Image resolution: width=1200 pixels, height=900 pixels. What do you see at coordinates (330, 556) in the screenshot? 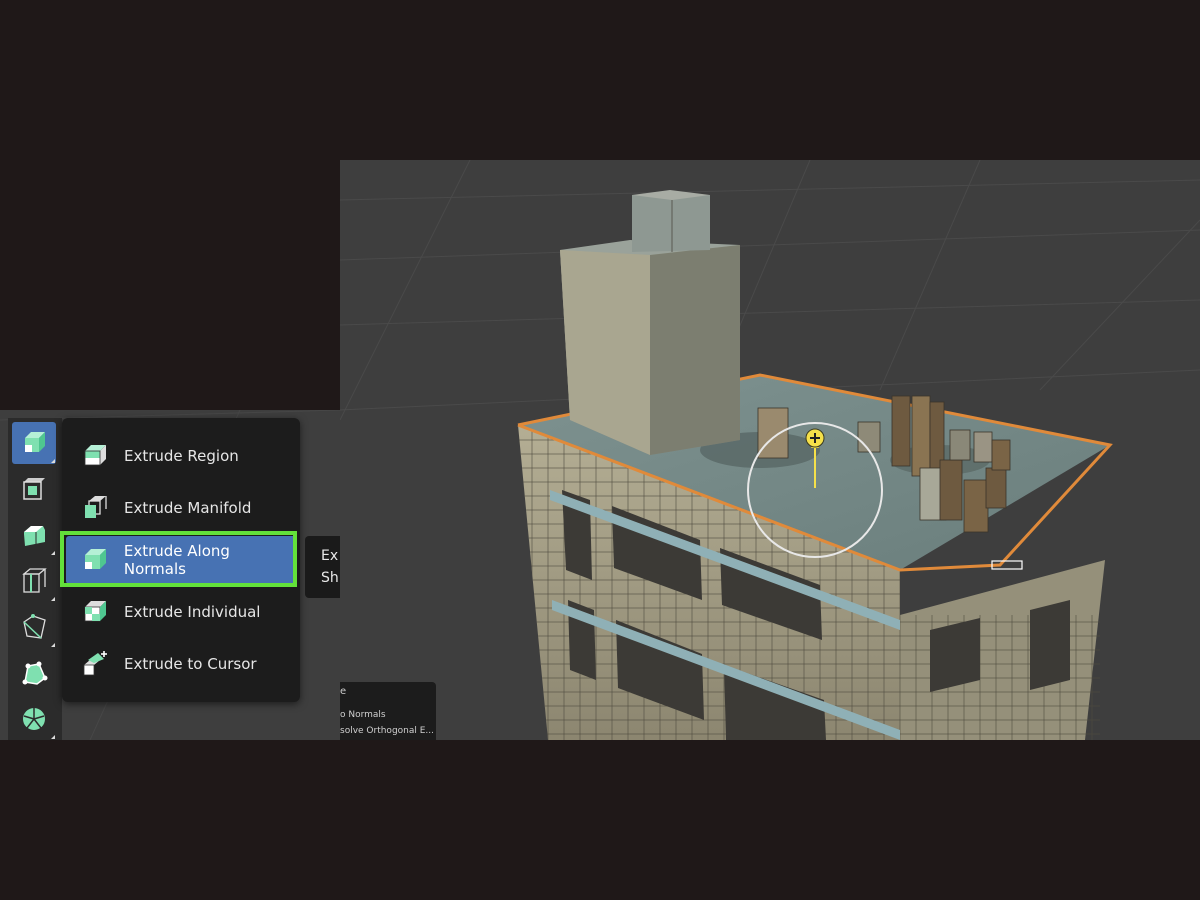
I see `tooltip-line-1: Ex` at bounding box center [330, 556].